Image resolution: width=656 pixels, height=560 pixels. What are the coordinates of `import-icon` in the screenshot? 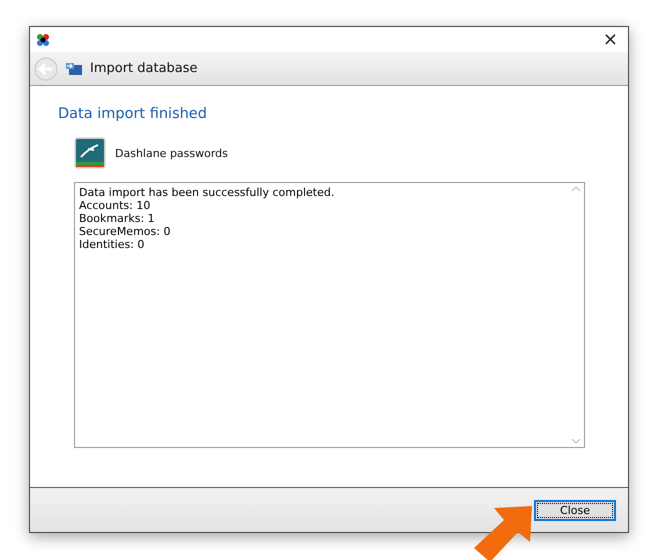 It's located at (74, 69).